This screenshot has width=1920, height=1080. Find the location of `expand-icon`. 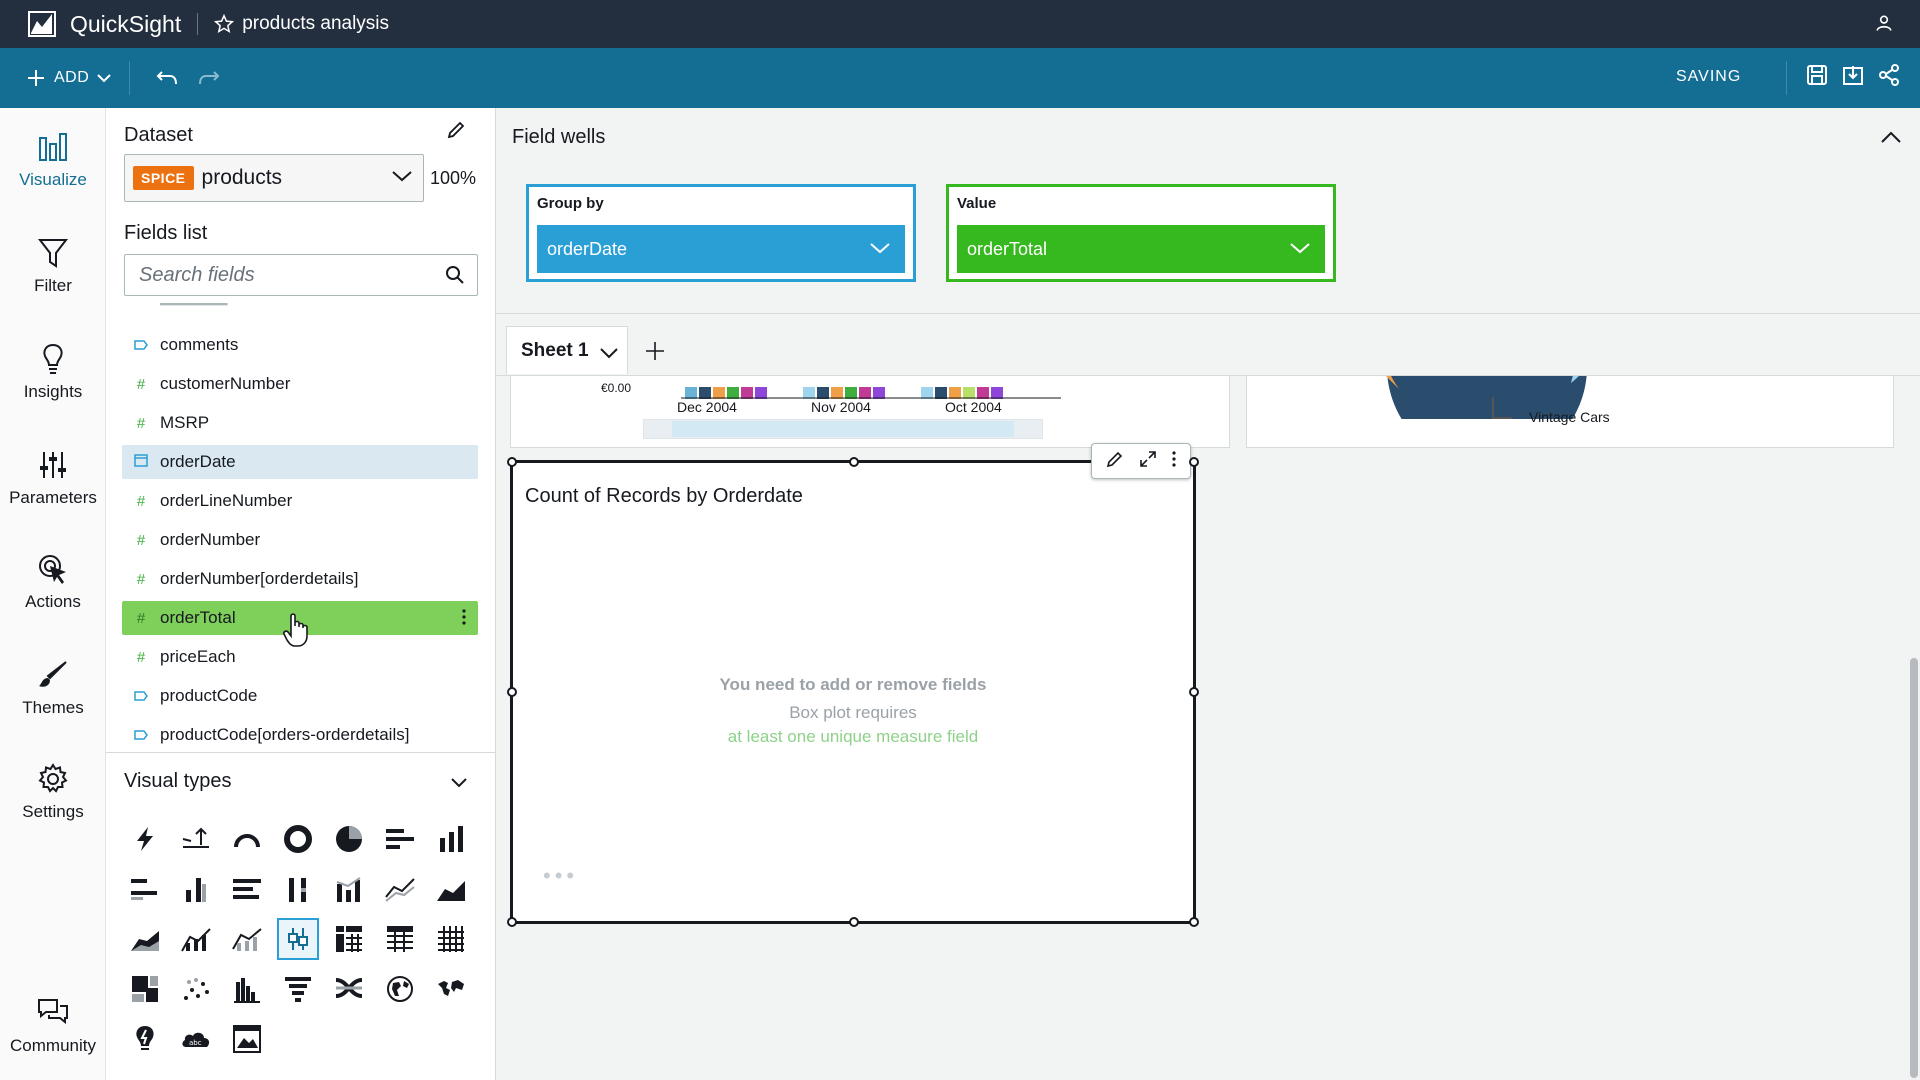

expand-icon is located at coordinates (1148, 461).